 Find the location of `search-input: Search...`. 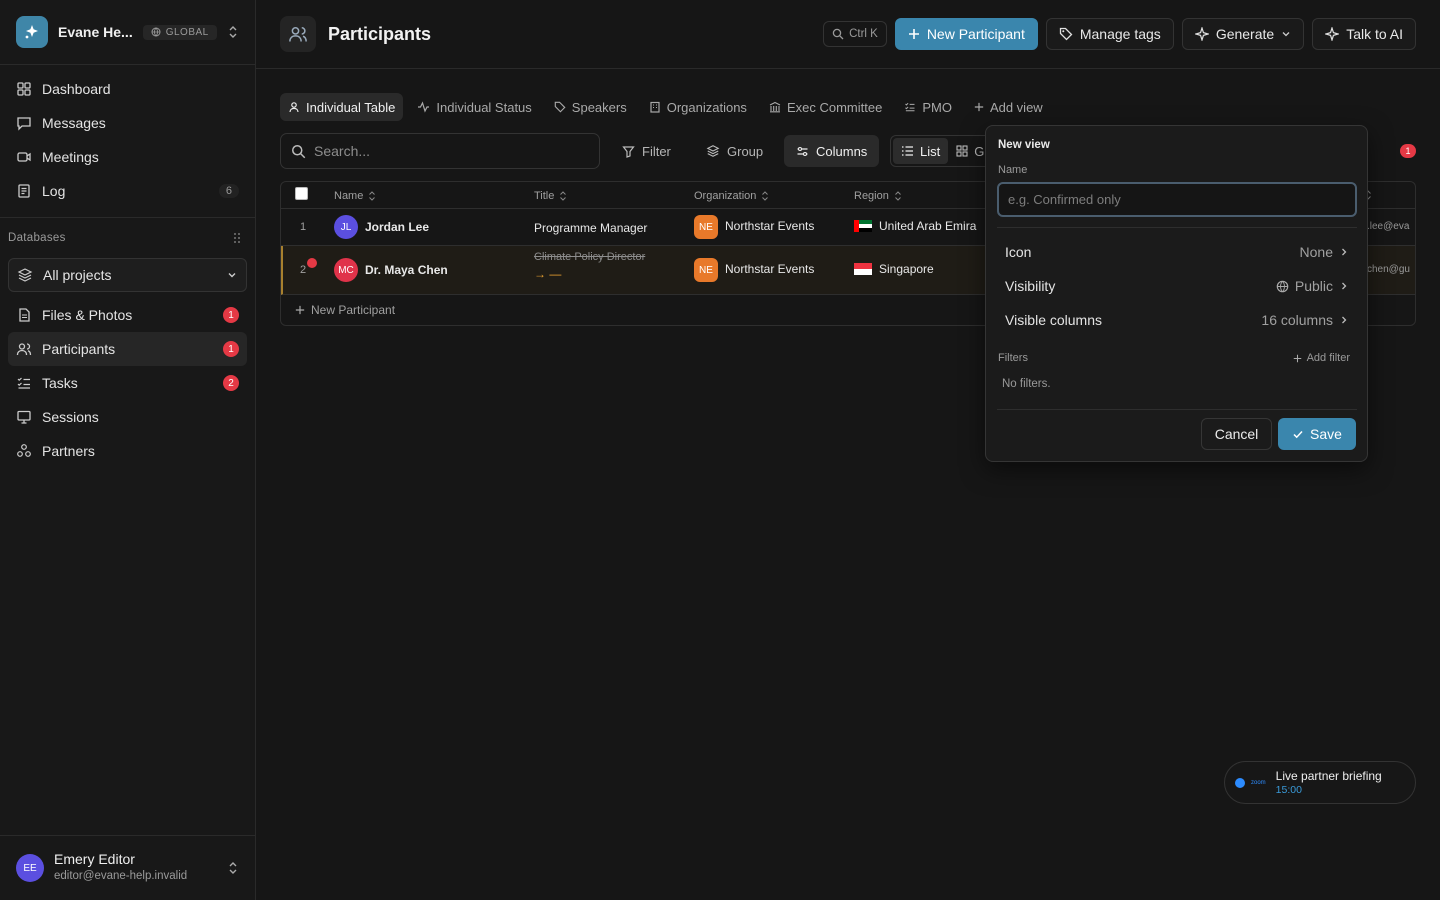

search-input: Search... is located at coordinates (440, 151).